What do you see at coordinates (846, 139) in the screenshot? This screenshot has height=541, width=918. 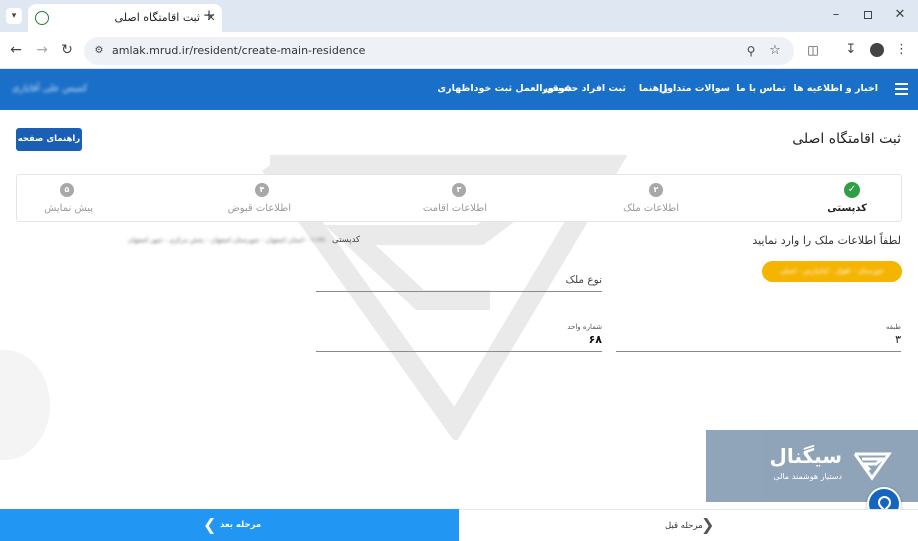 I see `page-title: ثبت اقامتگاه اصلی` at bounding box center [846, 139].